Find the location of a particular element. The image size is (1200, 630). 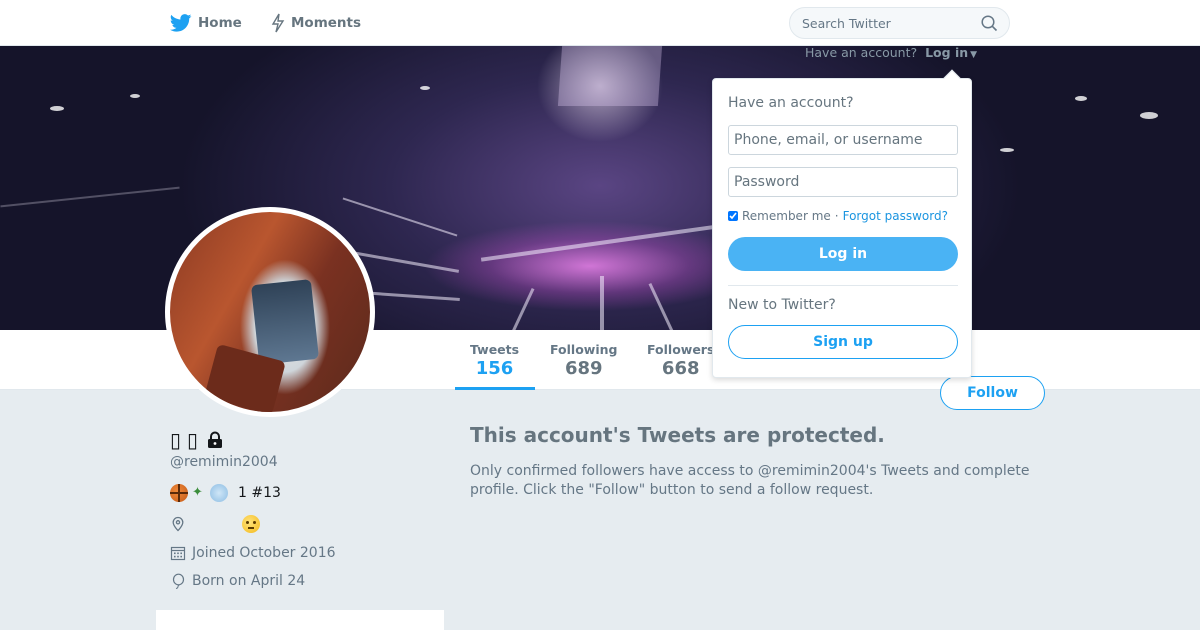

stat-followers: Followers 668 is located at coordinates (680, 360).